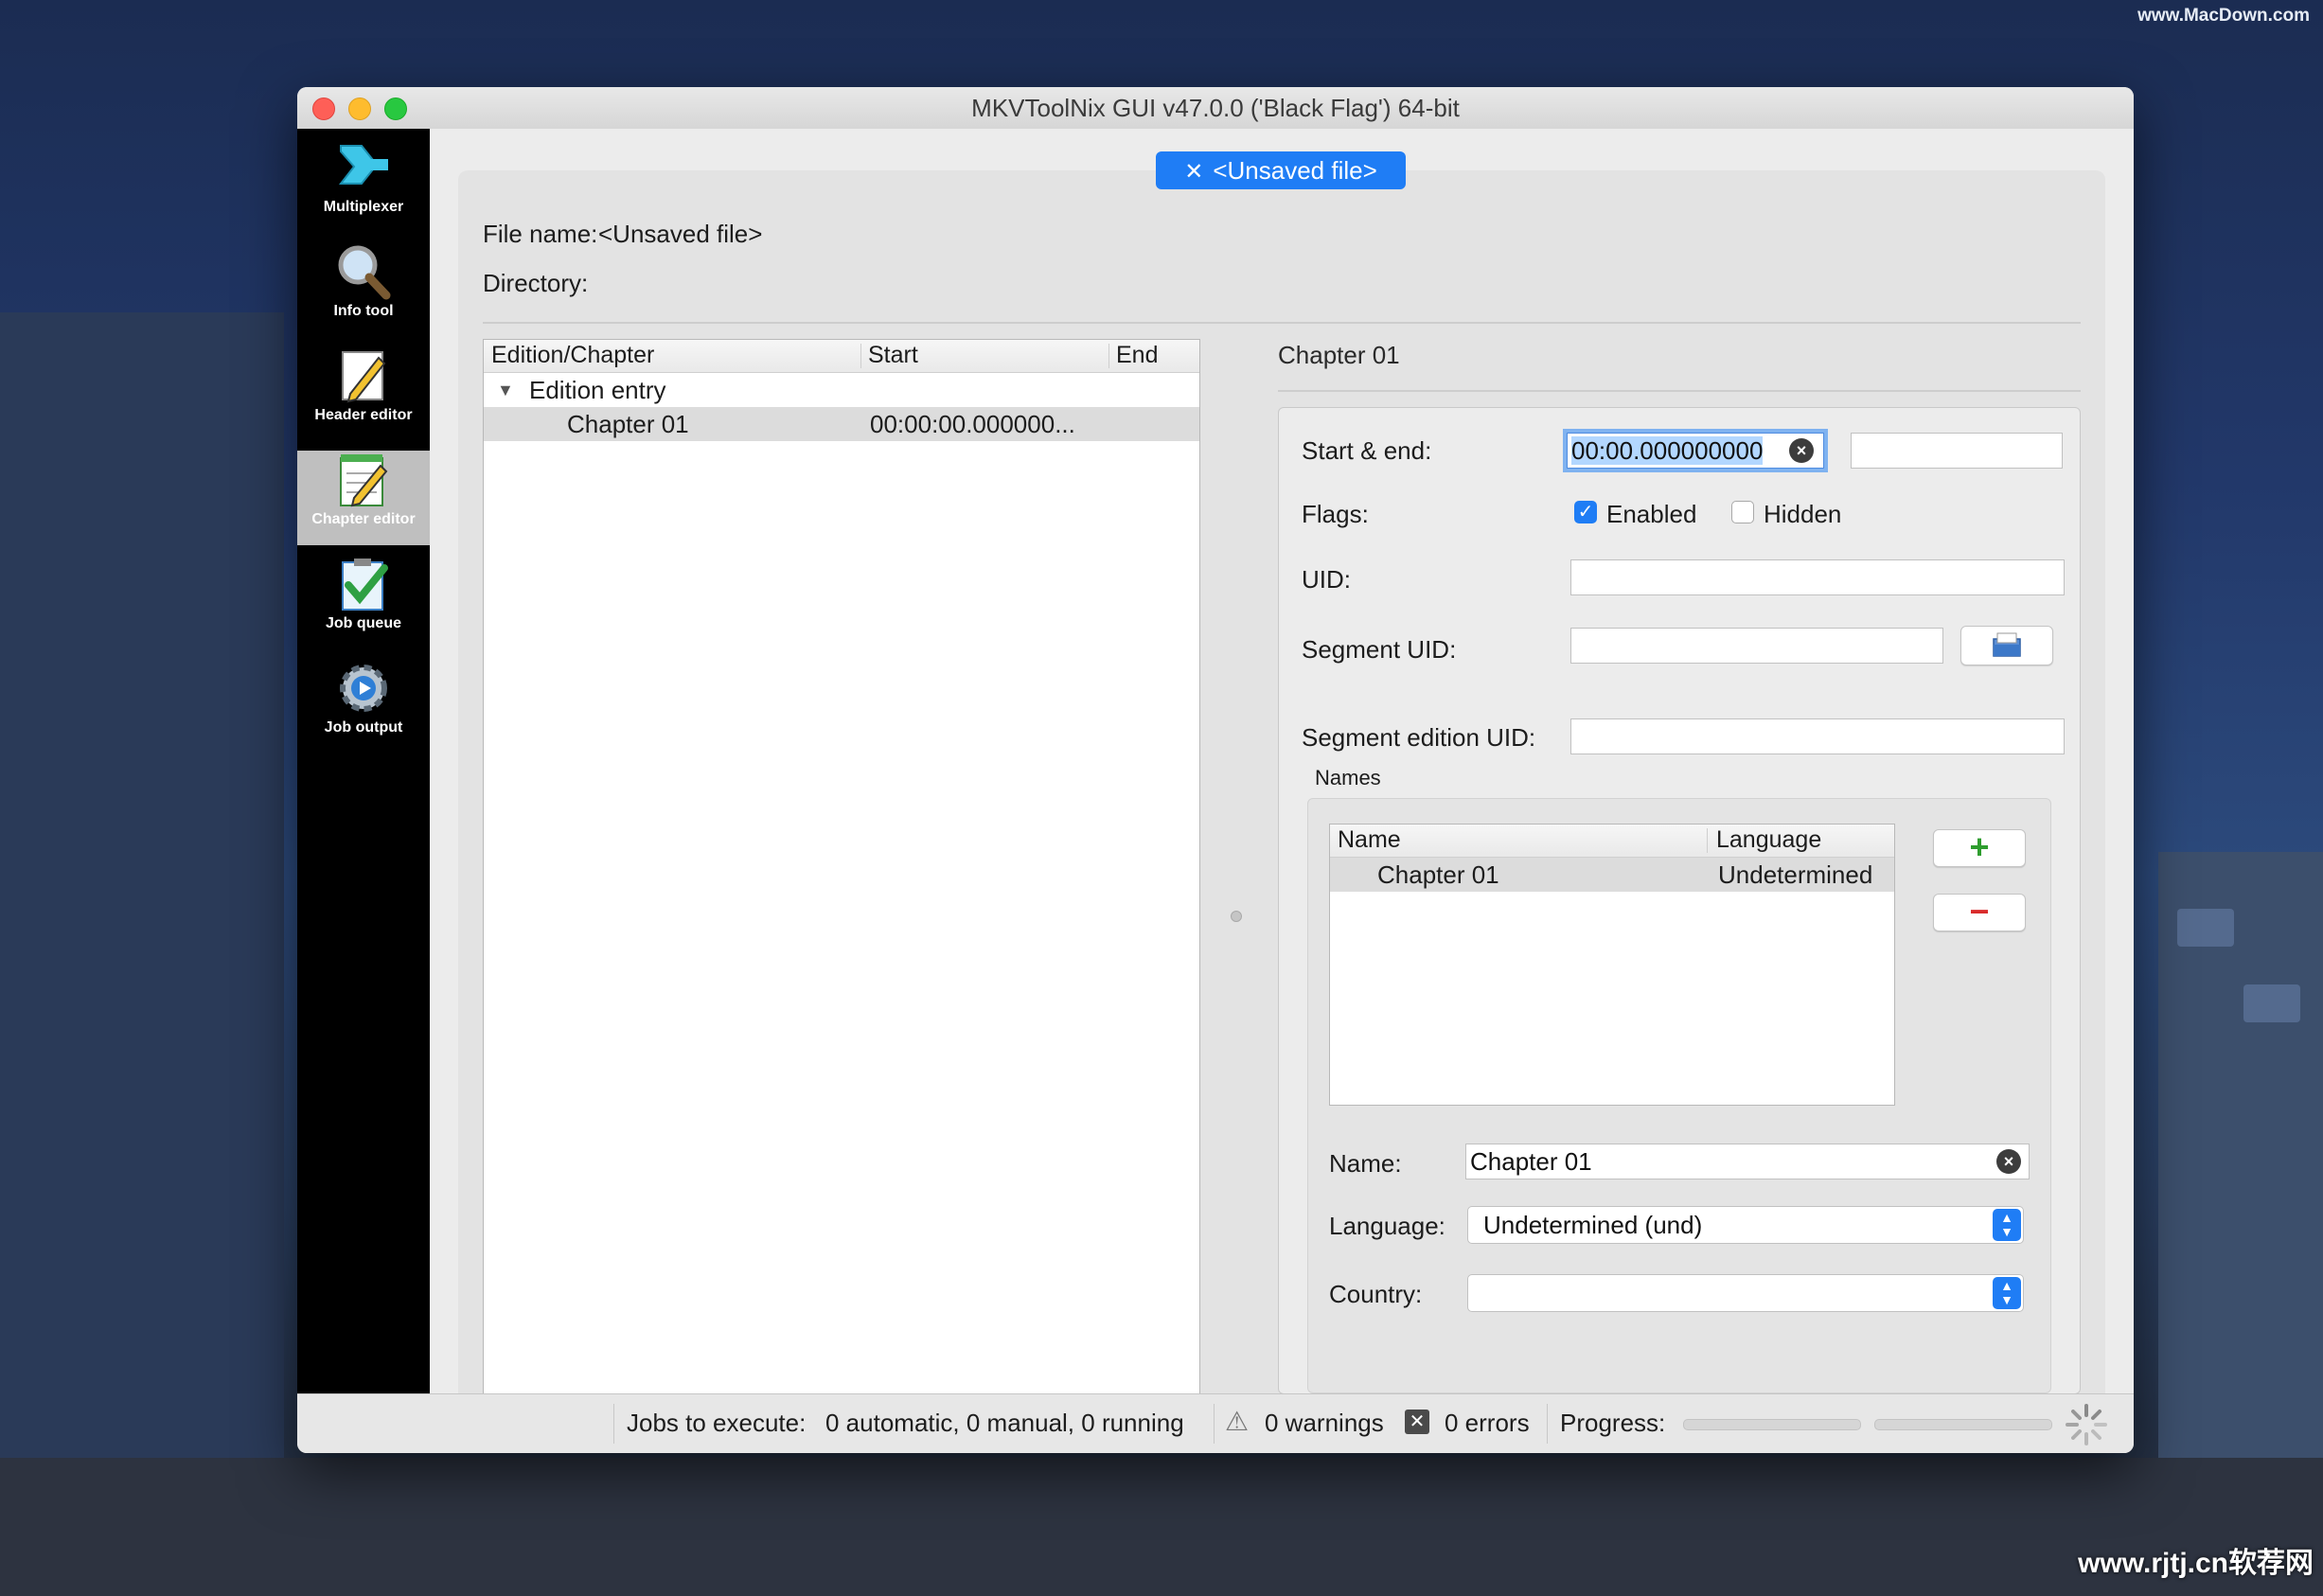 The height and width of the screenshot is (1596, 2323). I want to click on names-cell-language: Undetermined, so click(1795, 874).